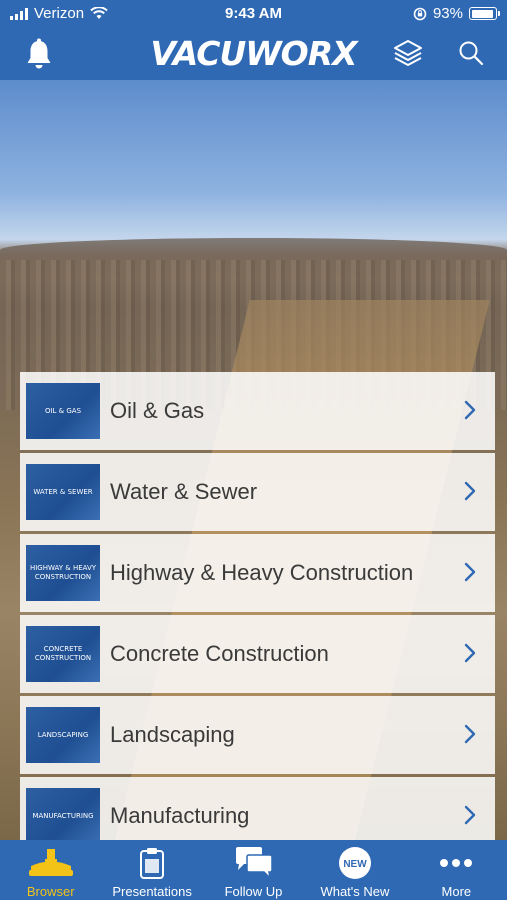 Image resolution: width=507 pixels, height=900 pixels. What do you see at coordinates (184, 491) in the screenshot?
I see `category-label: Water & Sewer` at bounding box center [184, 491].